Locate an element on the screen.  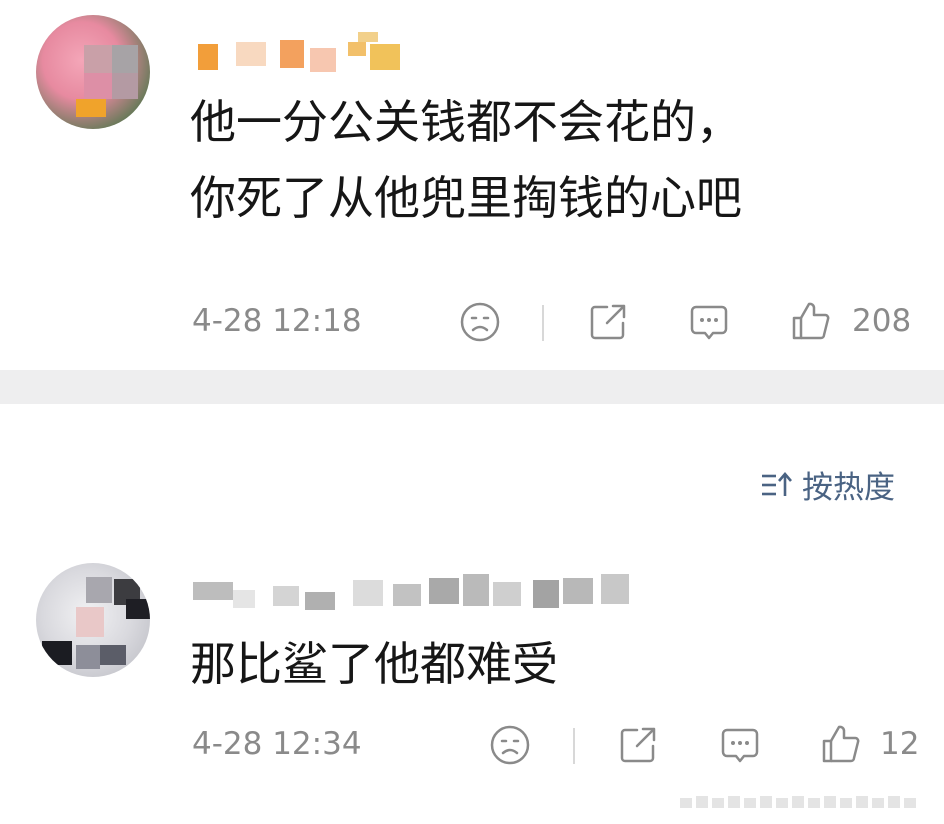
comment-text: 他一分公关钱都不会花的， 你死了从他兜里掏钱的心吧 is located at coordinates (560, 160).